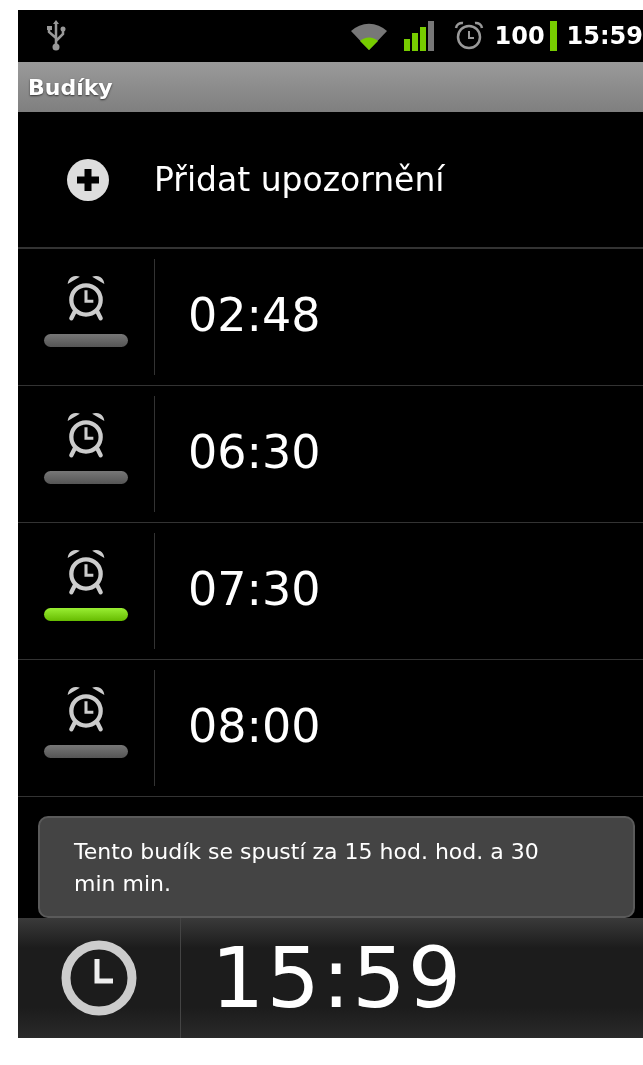  I want to click on alarm-item: 06:30, so click(330, 454).